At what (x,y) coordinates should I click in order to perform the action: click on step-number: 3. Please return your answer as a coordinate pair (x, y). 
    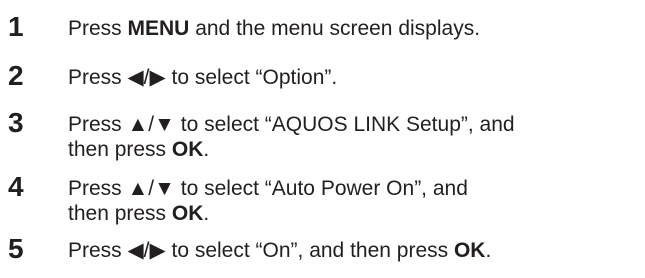
    Looking at the image, I should click on (16, 122).